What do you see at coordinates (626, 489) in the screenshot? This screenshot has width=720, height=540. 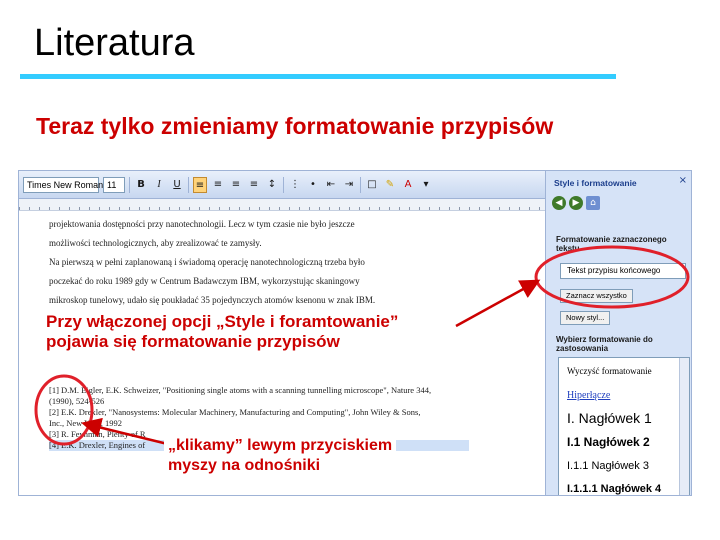 I see `style-item-heading-4: I.1.1.1 Nagłówek 4¶` at bounding box center [626, 489].